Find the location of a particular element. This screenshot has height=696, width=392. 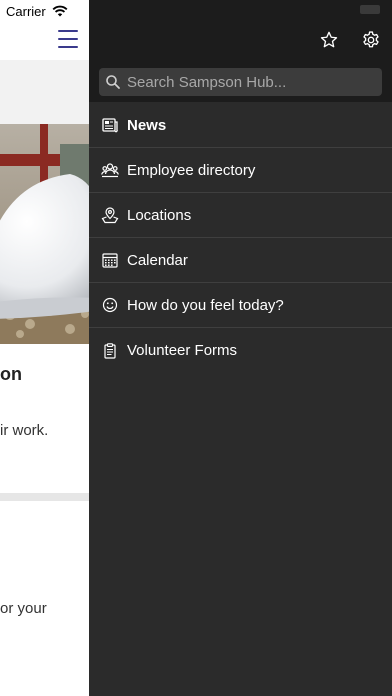

article-title: on is located at coordinates (11, 374).